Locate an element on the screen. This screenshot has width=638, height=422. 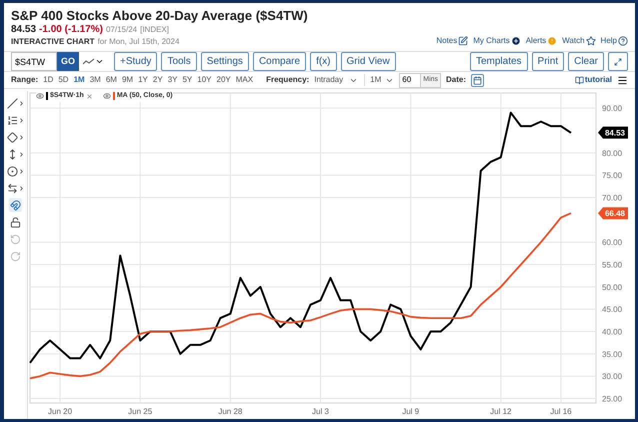
interval-dropdown: 1M is located at coordinates (382, 80).